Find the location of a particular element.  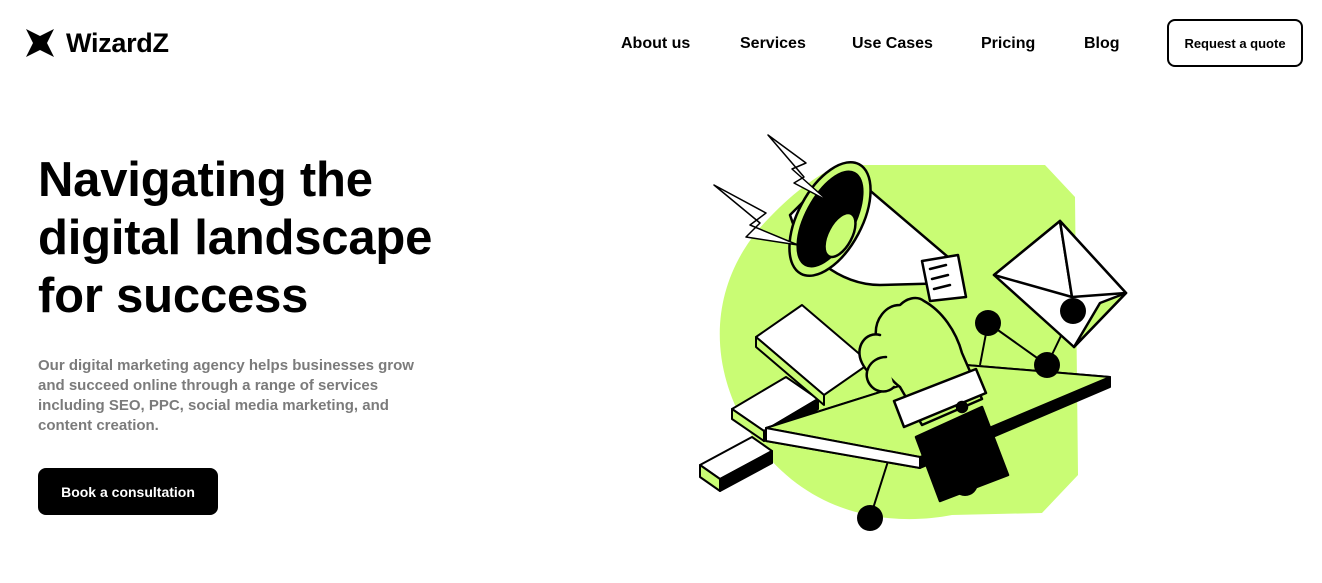

hero-title-line: for success is located at coordinates (173, 296).